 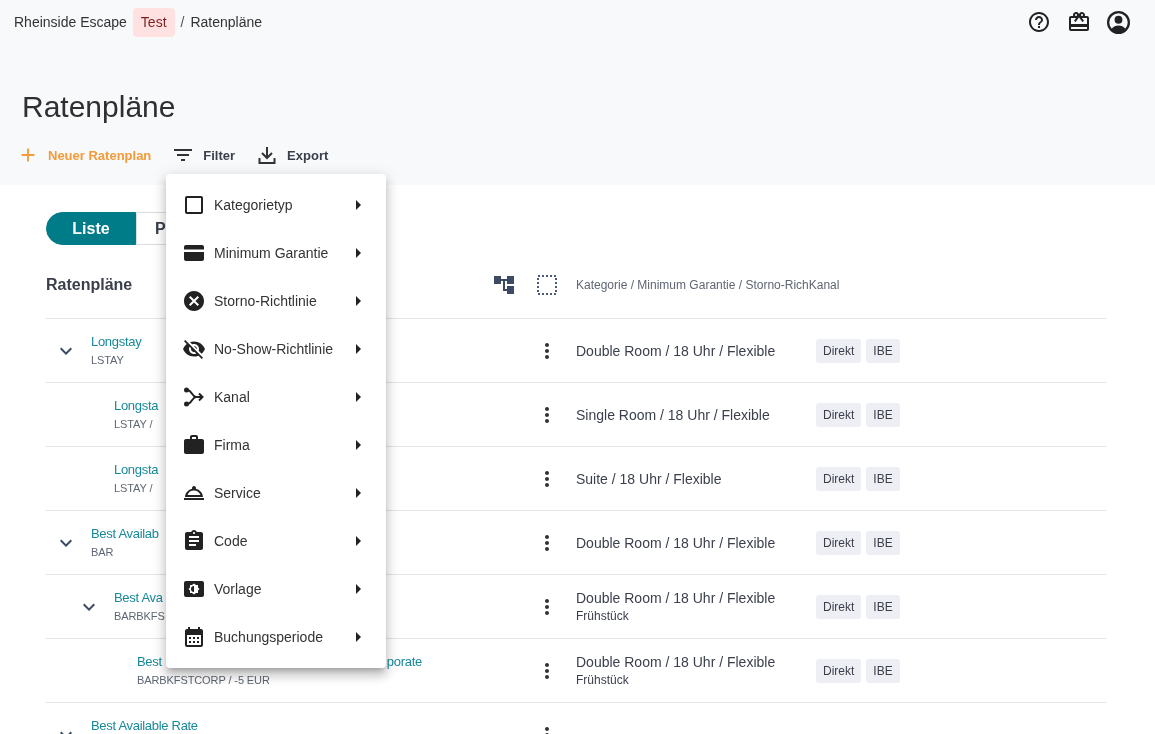 What do you see at coordinates (708, 285) in the screenshot?
I see `column-labels: Kategorie / Minimum Garantie / Storno-RichKanal` at bounding box center [708, 285].